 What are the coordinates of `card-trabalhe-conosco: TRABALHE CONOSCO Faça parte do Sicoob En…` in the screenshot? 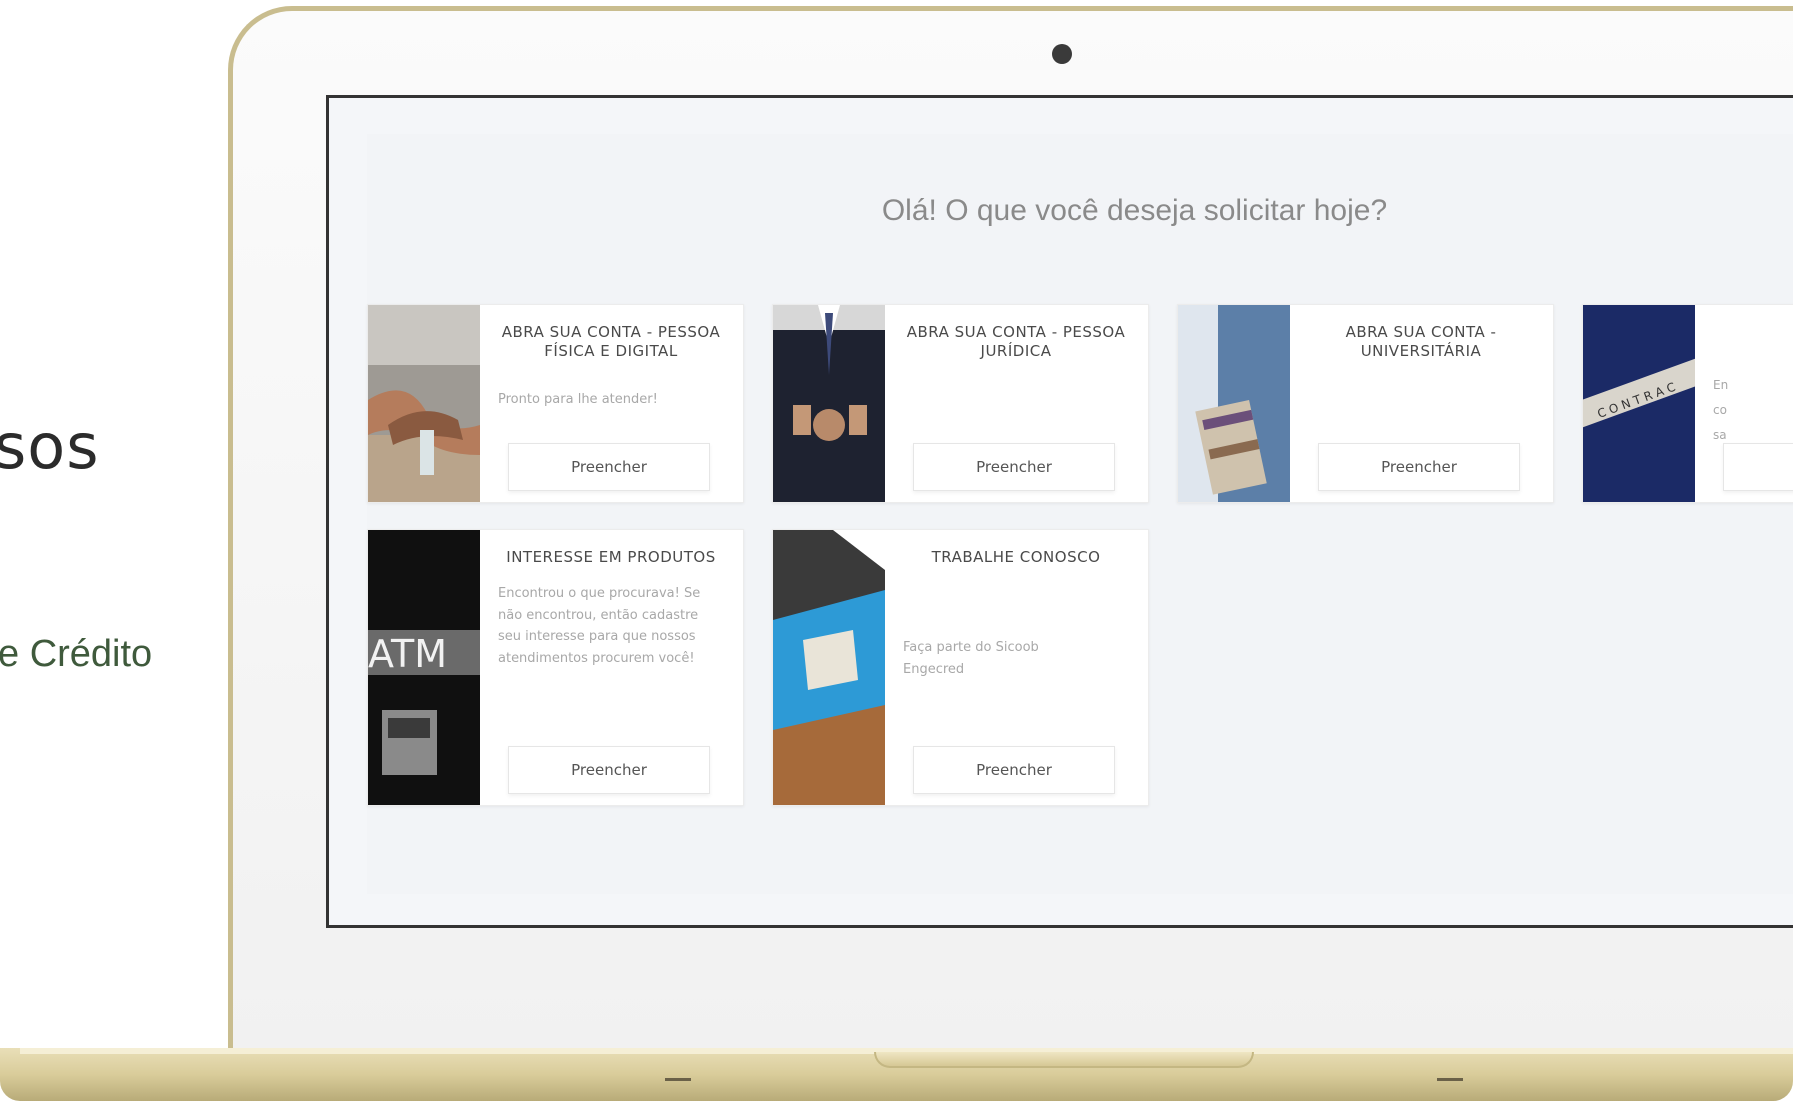 It's located at (960, 667).